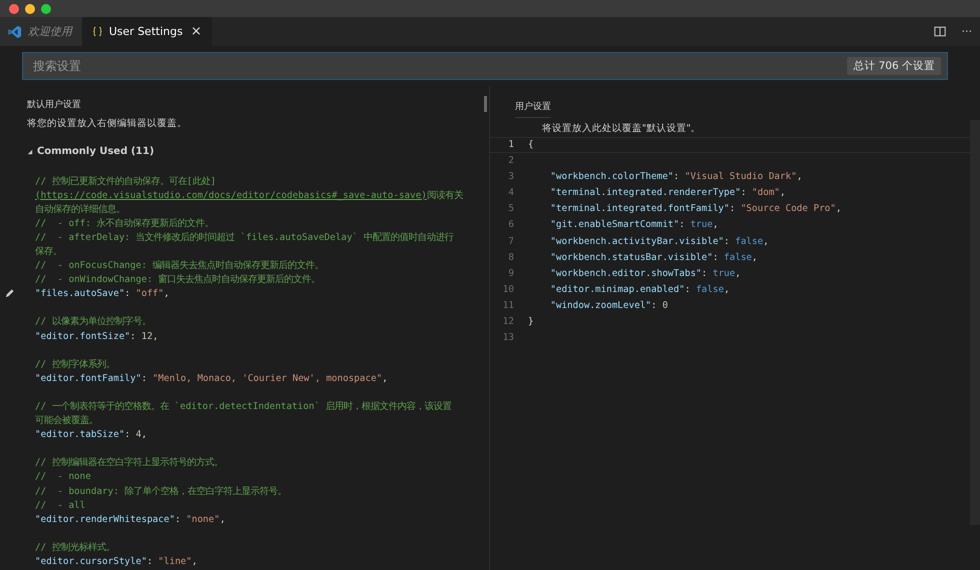  What do you see at coordinates (639, 289) in the screenshot?
I see `code-line: "editor.minimap.enabled": false,` at bounding box center [639, 289].